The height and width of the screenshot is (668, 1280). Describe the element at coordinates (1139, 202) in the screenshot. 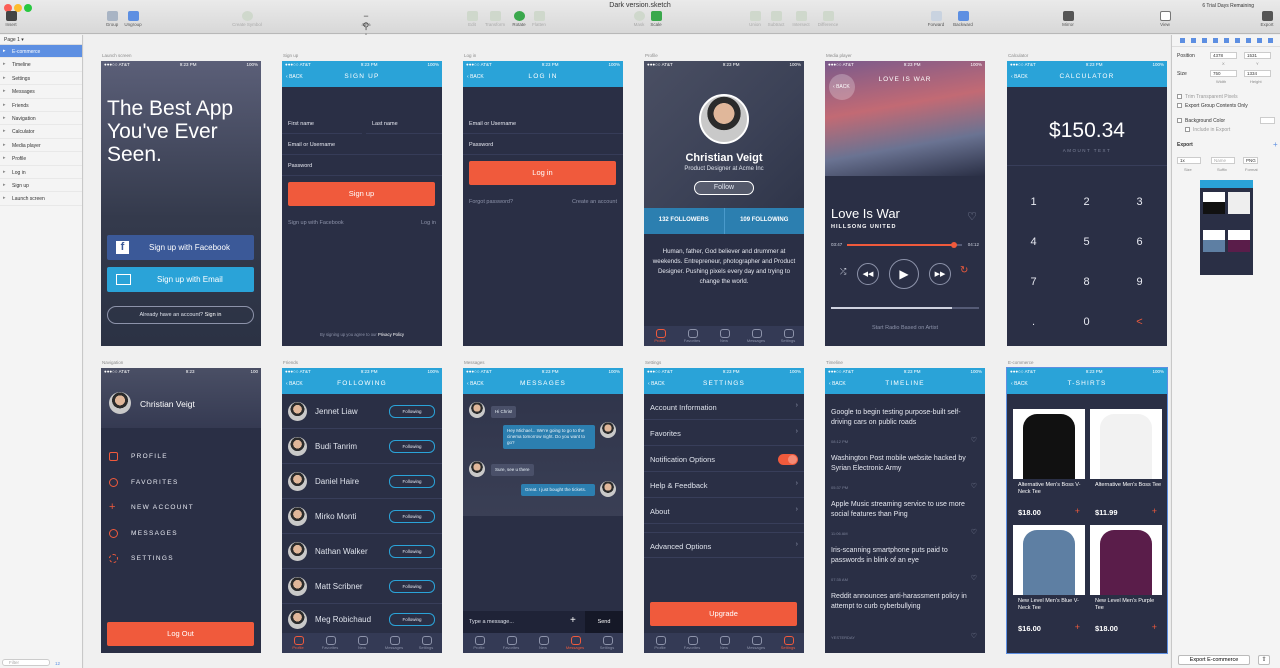

I see `key-3: 3` at that location.